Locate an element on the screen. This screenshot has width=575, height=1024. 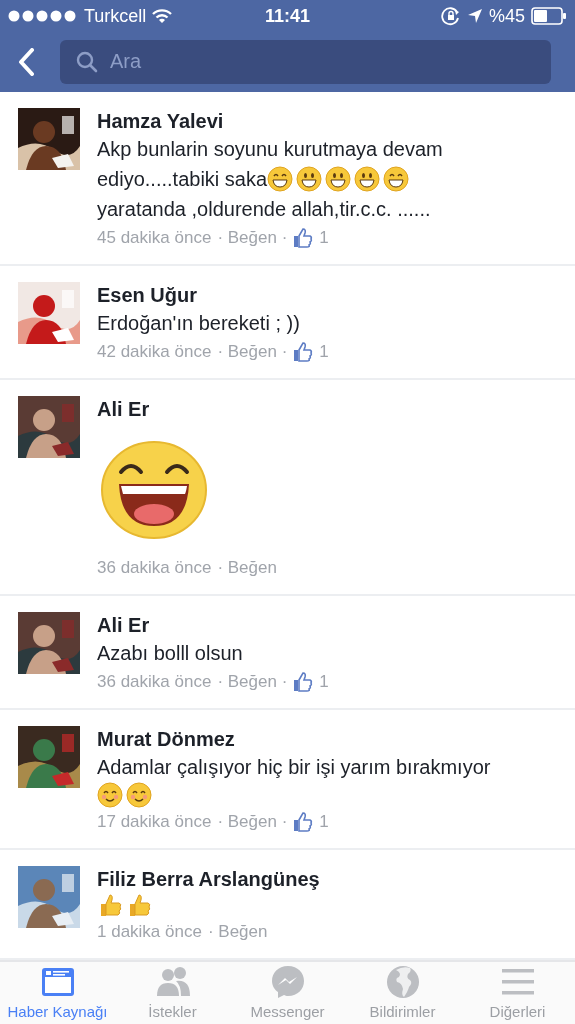
timestamp: 45 dakika önce is located at coordinates (154, 237).